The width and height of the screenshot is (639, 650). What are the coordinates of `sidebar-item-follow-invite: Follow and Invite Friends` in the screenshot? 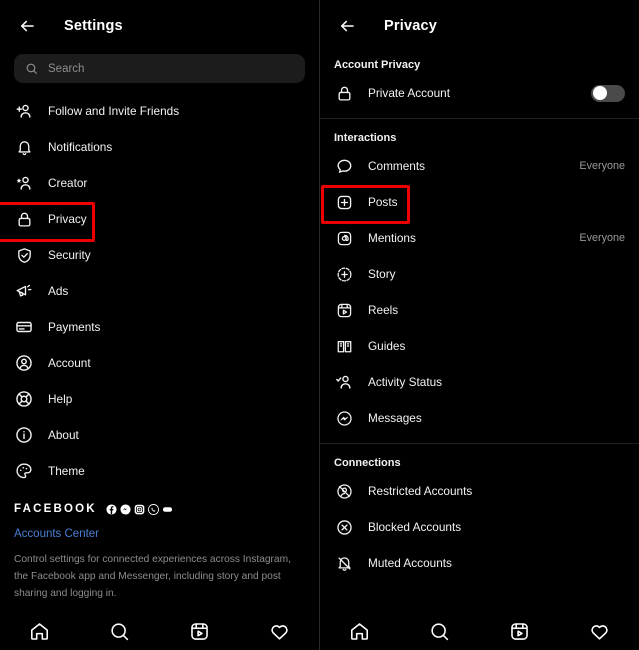 It's located at (159, 111).